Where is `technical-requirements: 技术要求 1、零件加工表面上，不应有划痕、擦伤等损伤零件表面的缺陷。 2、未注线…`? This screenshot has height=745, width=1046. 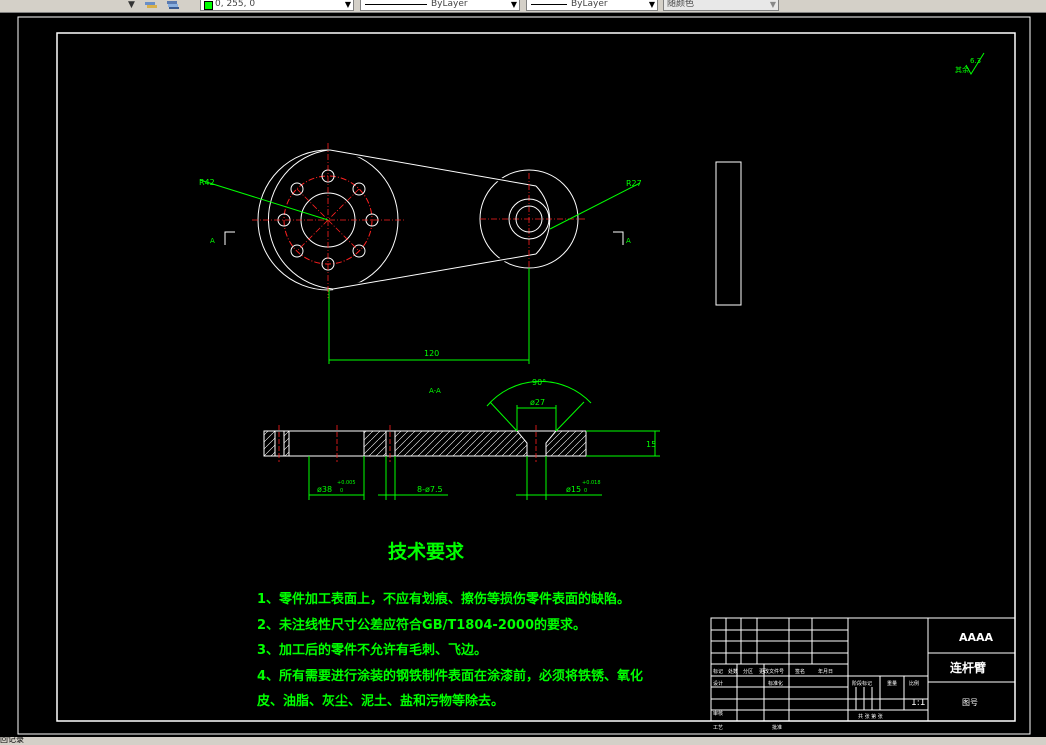
technical-requirements: 技术要求 1、零件加工表面上，不应有划痕、擦伤等损伤零件表面的缺陷。 2、未注线… is located at coordinates (449, 624).